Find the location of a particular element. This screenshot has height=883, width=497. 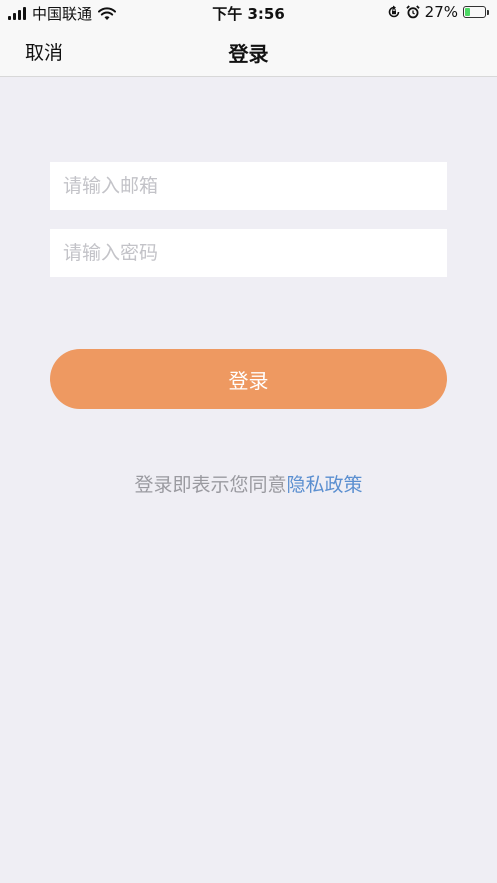

agreement-text: 登录即表示您同意 is located at coordinates (210, 485).